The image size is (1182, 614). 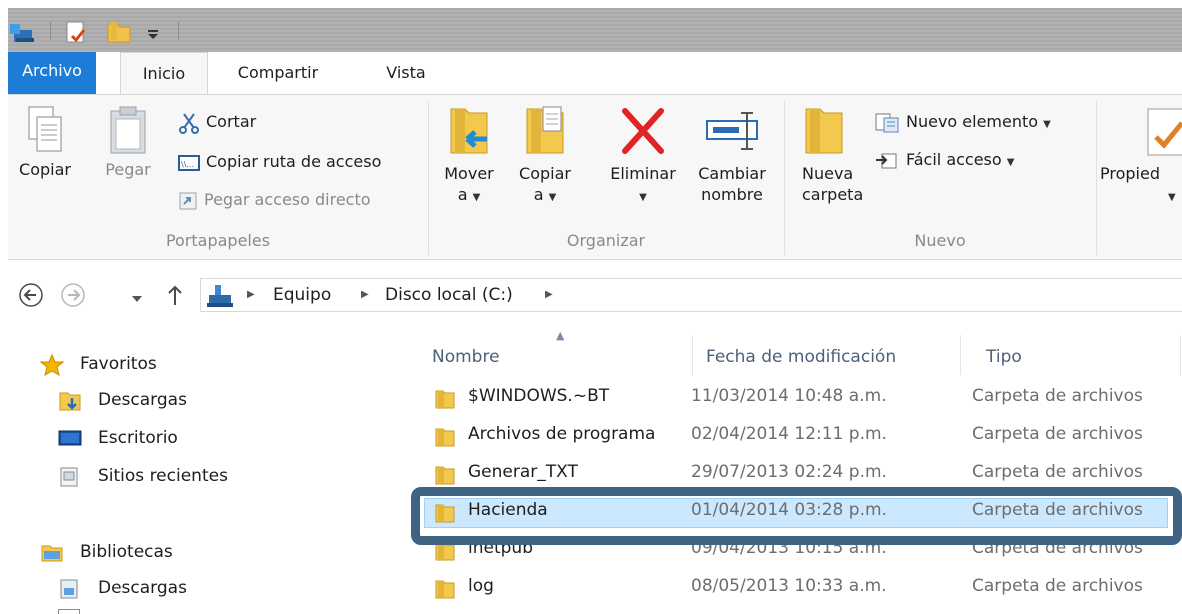 I want to click on nav-item-label: Descargas, so click(x=142, y=400).